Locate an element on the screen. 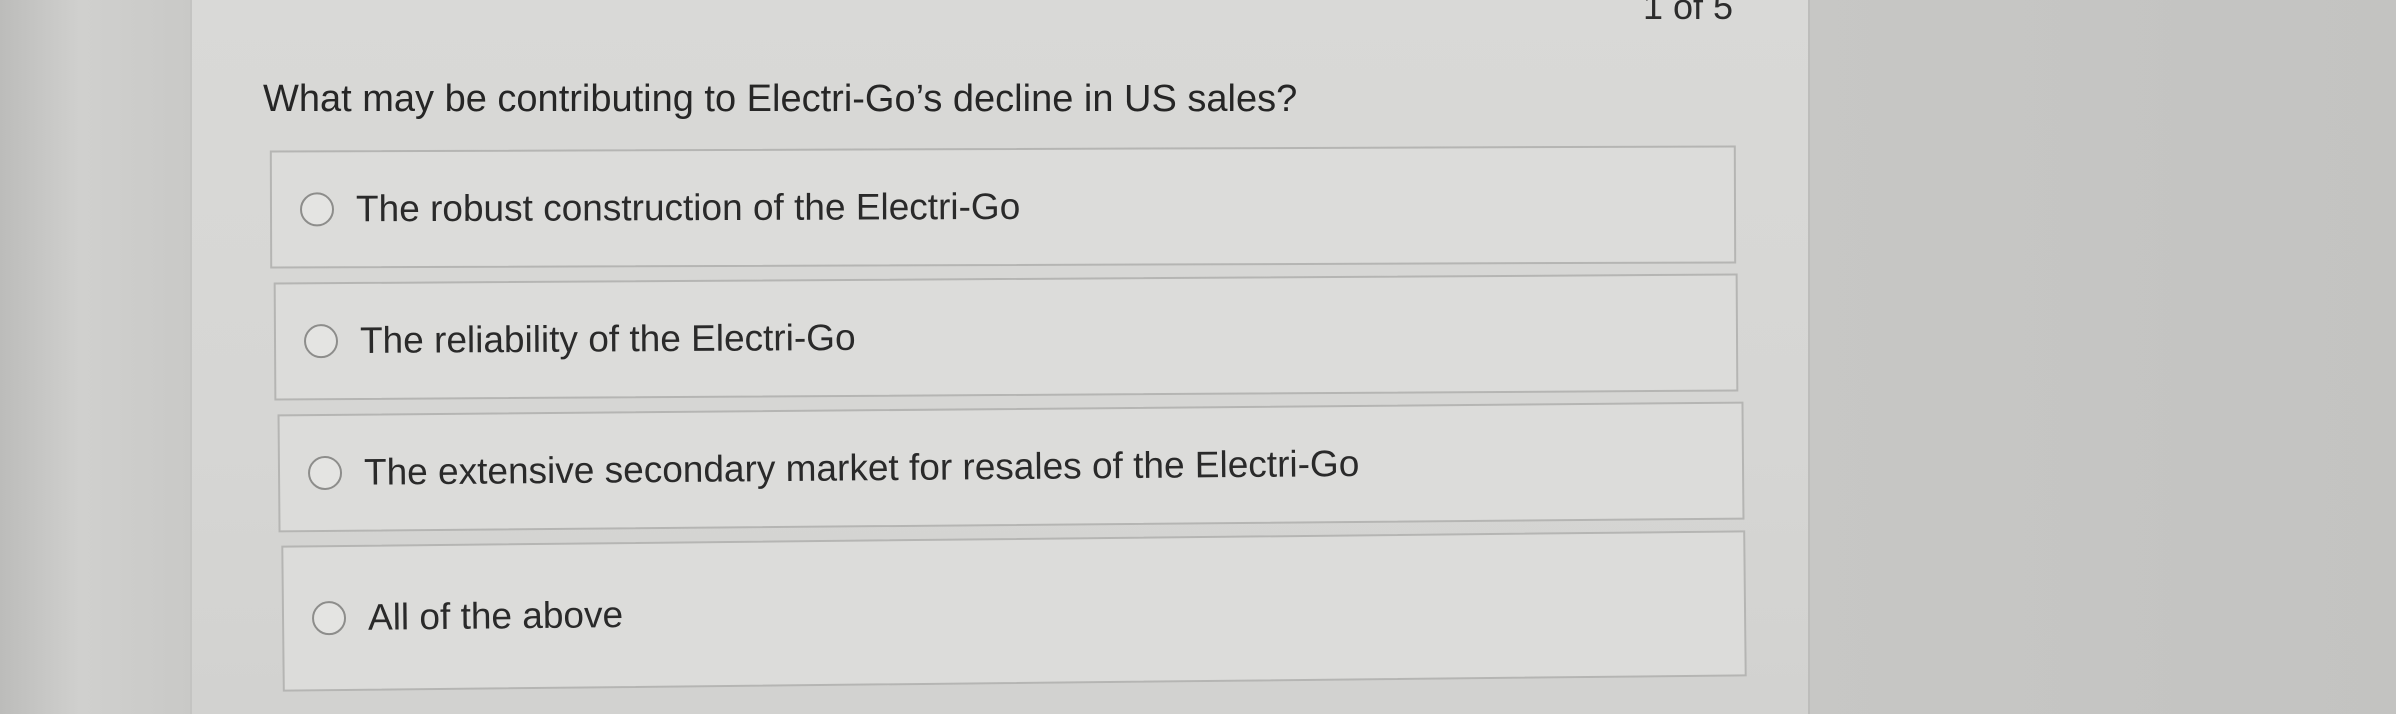 The width and height of the screenshot is (2396, 714). answer-option-4: All of the above is located at coordinates (1014, 611).